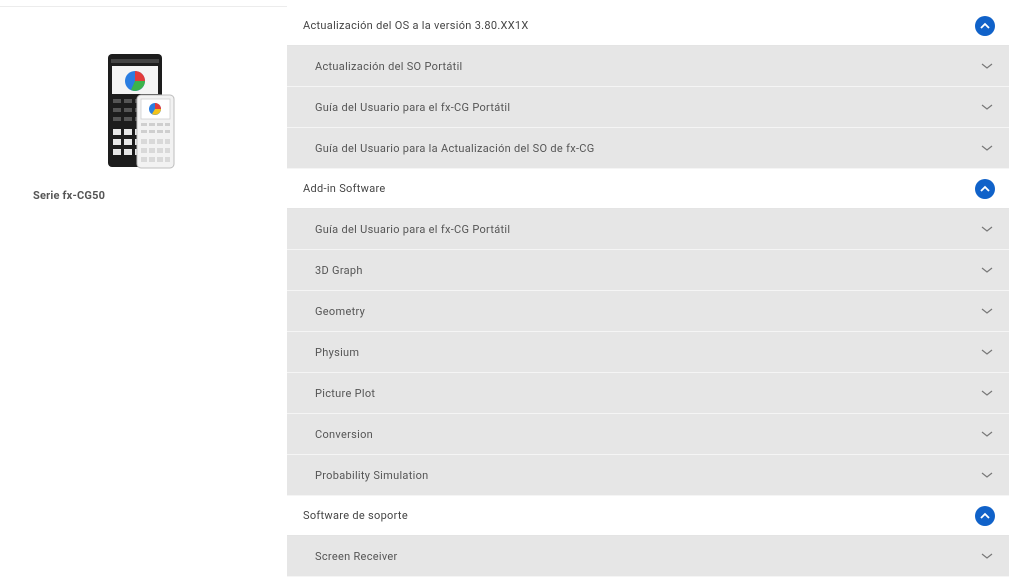  I want to click on list-item-label: Probability Simulation, so click(372, 475).